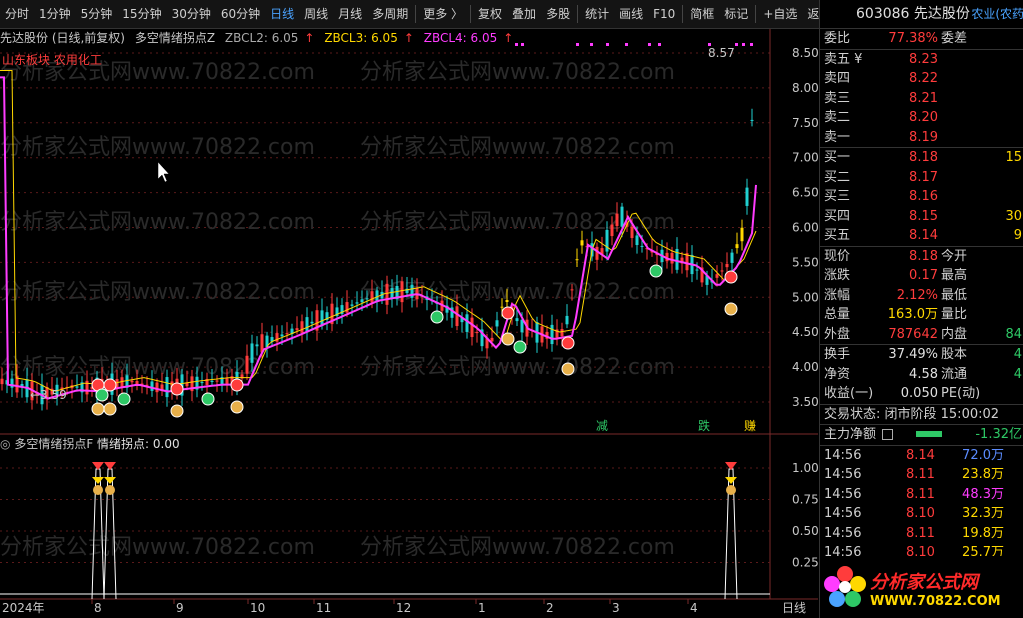 The image size is (1023, 618). What do you see at coordinates (191, 14) in the screenshot?
I see `toolbar-item-4: 30分钟` at bounding box center [191, 14].